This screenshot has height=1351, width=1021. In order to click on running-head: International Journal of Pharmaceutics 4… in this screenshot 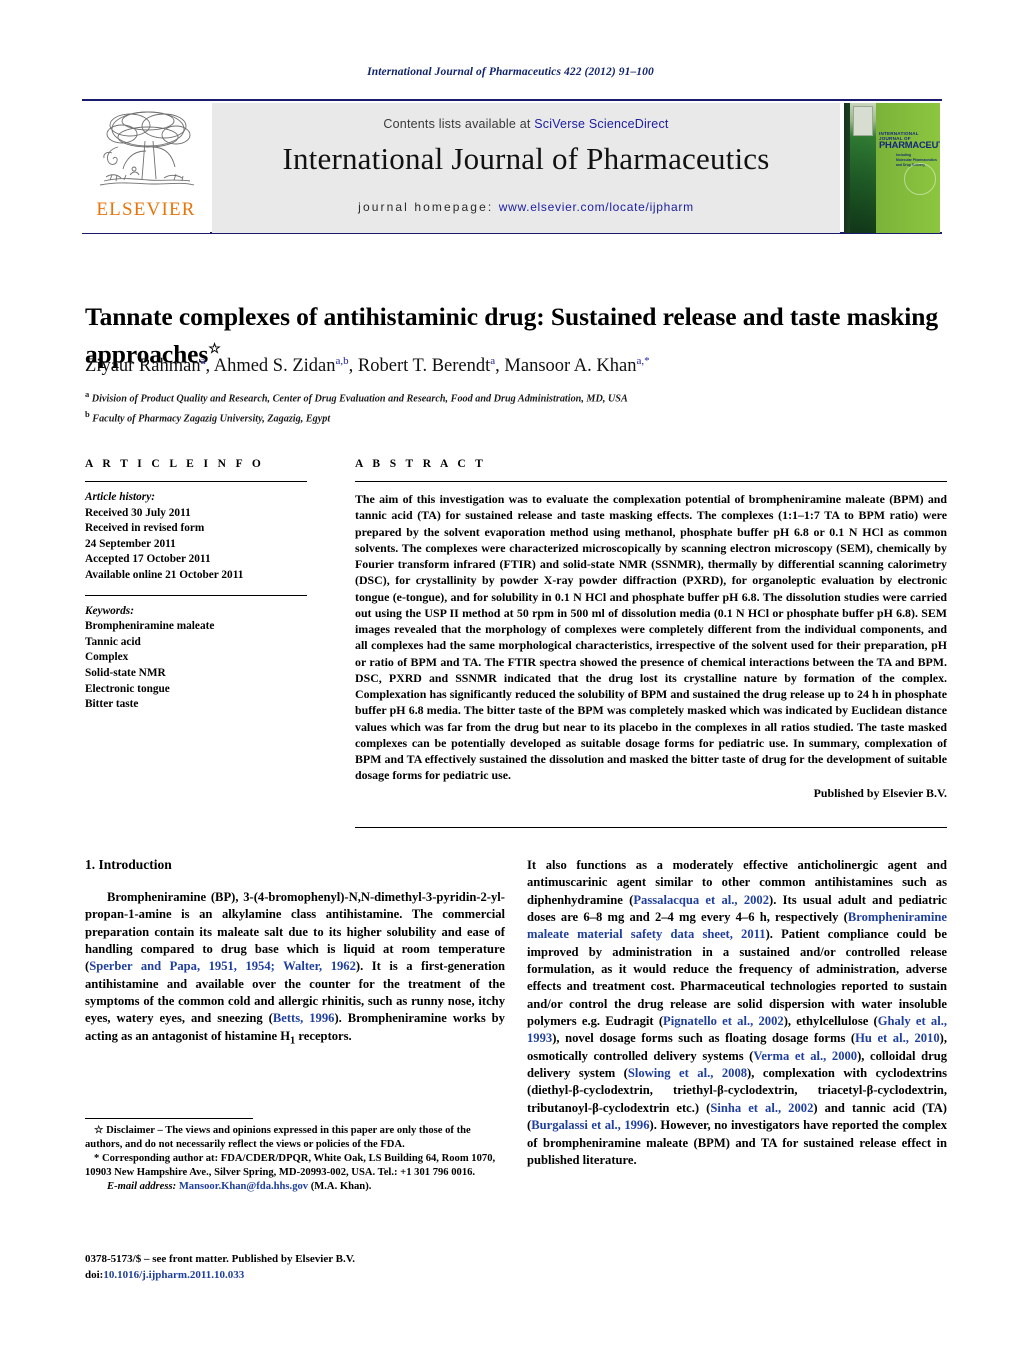, I will do `click(510, 72)`.